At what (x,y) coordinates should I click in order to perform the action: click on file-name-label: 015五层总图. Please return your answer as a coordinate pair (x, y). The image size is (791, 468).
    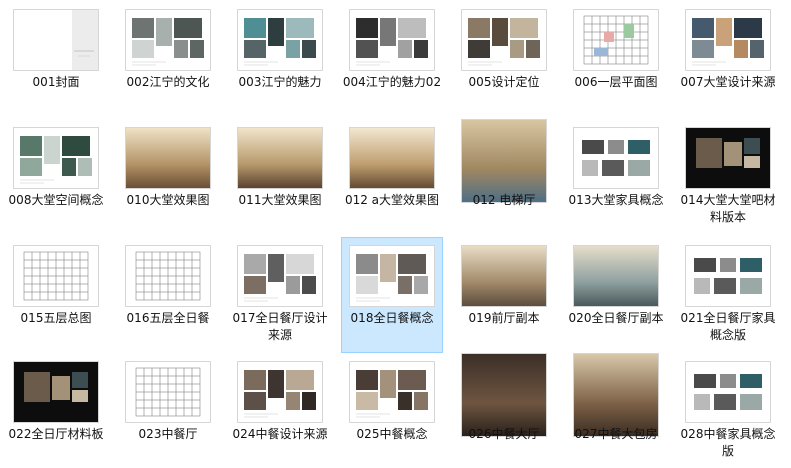
    Looking at the image, I should click on (56, 318).